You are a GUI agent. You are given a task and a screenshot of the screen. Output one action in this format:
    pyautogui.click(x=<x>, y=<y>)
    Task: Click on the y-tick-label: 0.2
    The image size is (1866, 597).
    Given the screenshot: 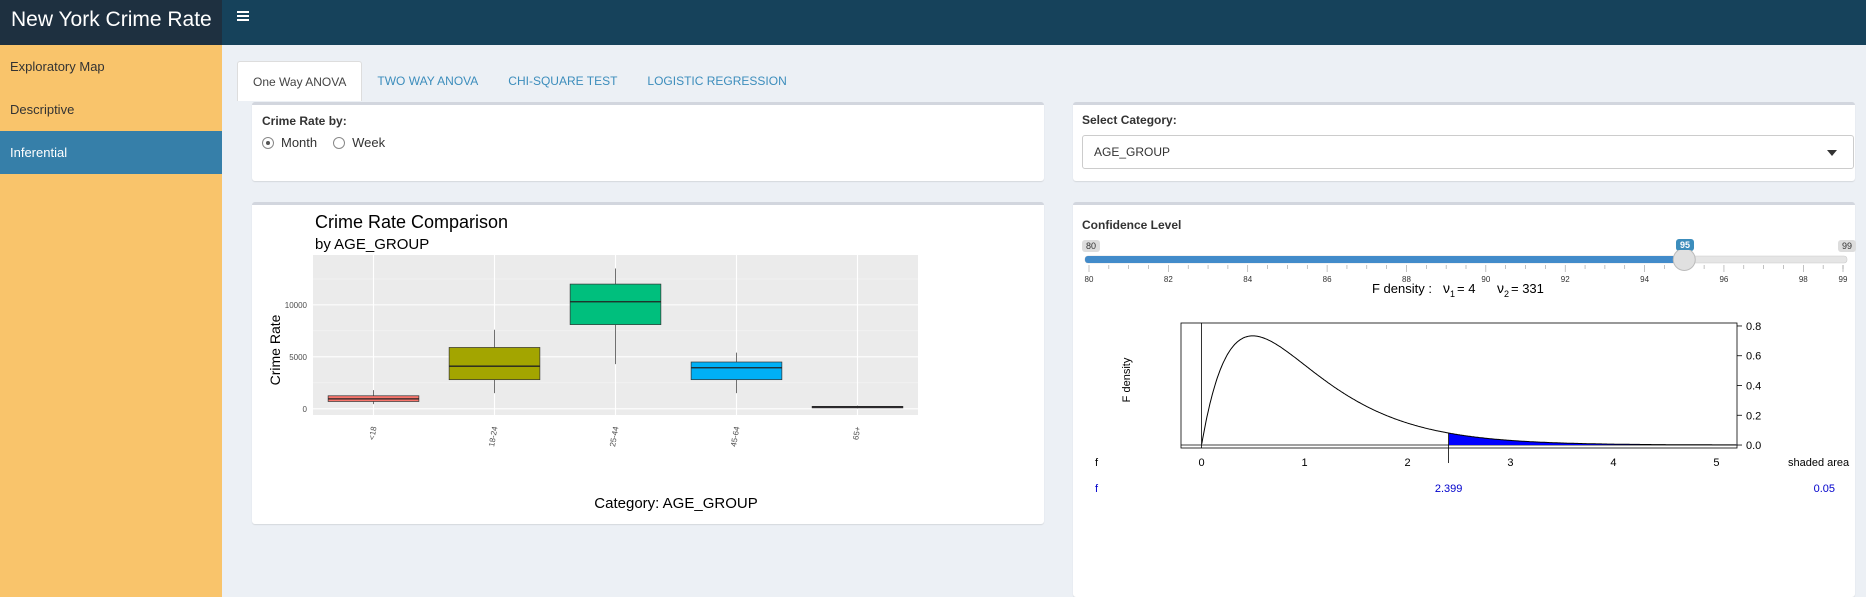 What is the action you would take?
    pyautogui.click(x=1753, y=416)
    